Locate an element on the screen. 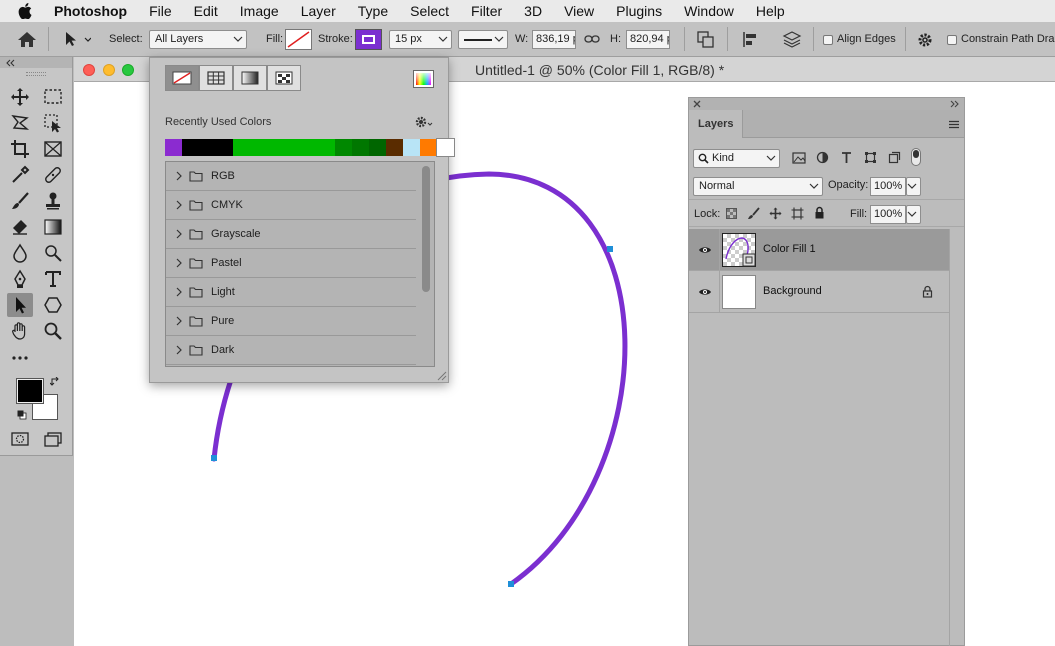 The height and width of the screenshot is (646, 1055). opacity-slider-toggle is located at coordinates (913, 186).